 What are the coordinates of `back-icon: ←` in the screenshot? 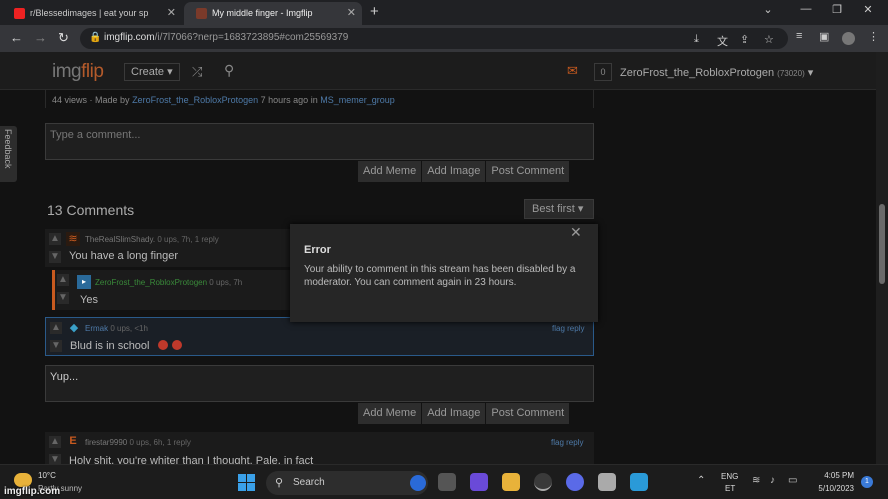 It's located at (16, 37).